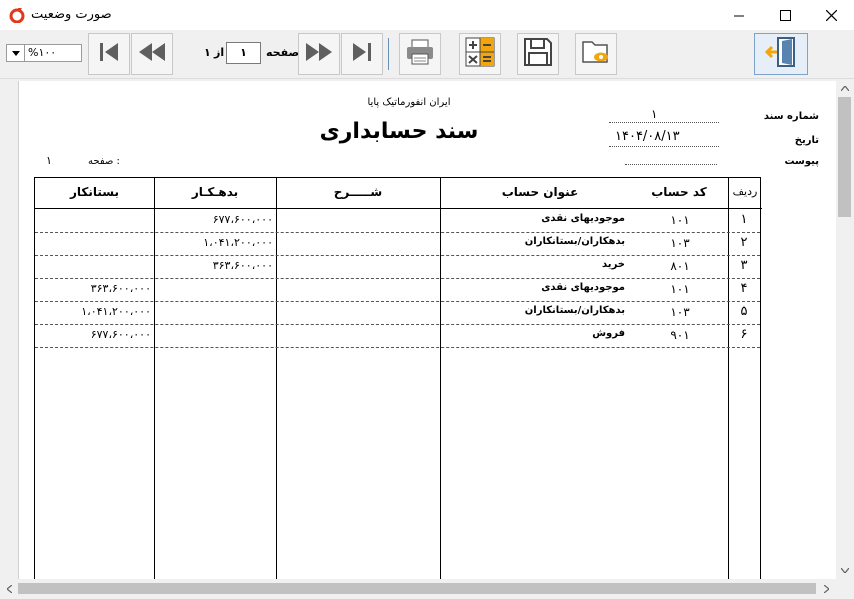  I want to click on row-number: ۵, so click(744, 311).